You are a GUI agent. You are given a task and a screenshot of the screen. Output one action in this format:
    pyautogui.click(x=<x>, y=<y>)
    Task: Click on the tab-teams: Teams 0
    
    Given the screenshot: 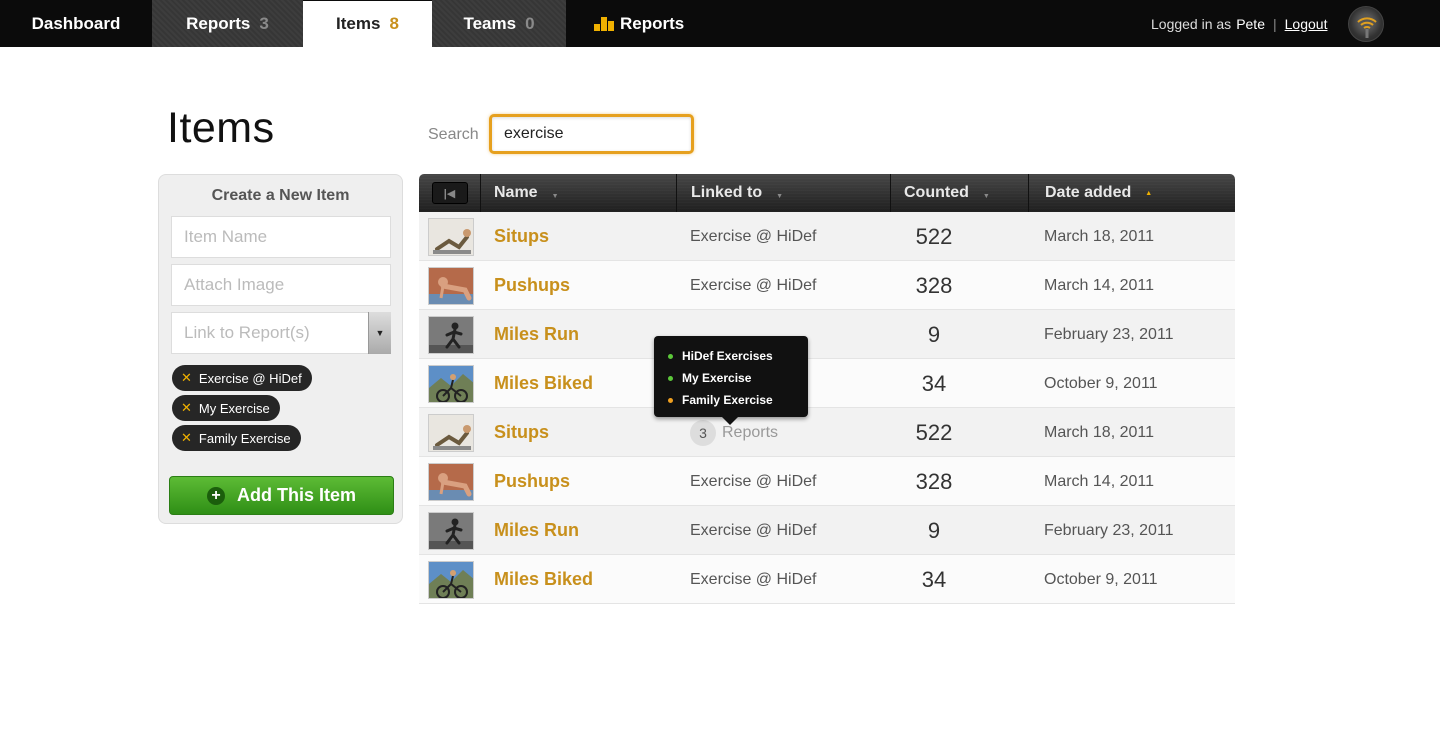 What is the action you would take?
    pyautogui.click(x=499, y=23)
    